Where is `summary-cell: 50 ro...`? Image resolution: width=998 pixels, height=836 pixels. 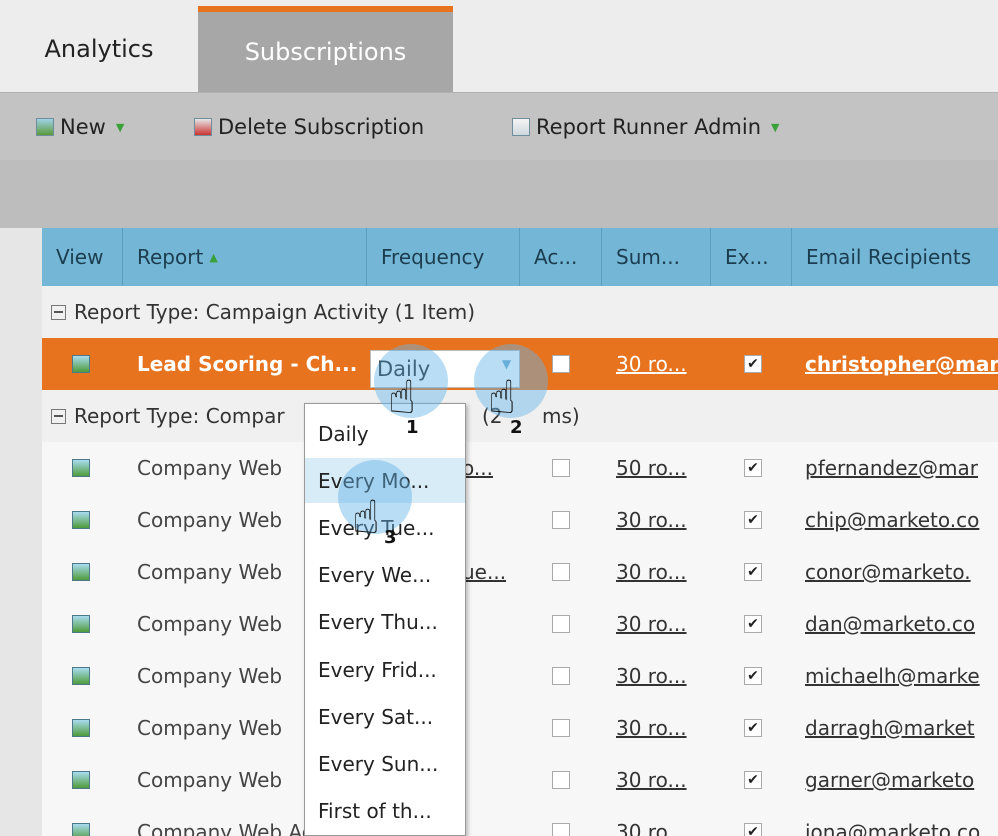
summary-cell: 50 ro... is located at coordinates (663, 468).